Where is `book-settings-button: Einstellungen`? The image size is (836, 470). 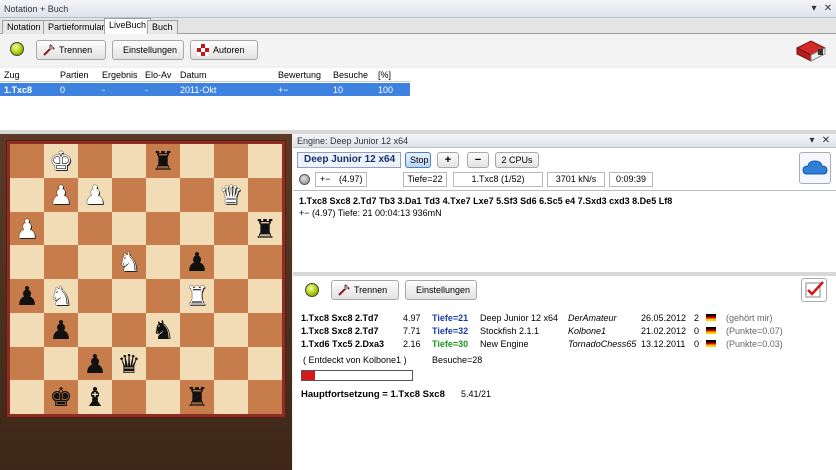 book-settings-button: Einstellungen is located at coordinates (441, 290).